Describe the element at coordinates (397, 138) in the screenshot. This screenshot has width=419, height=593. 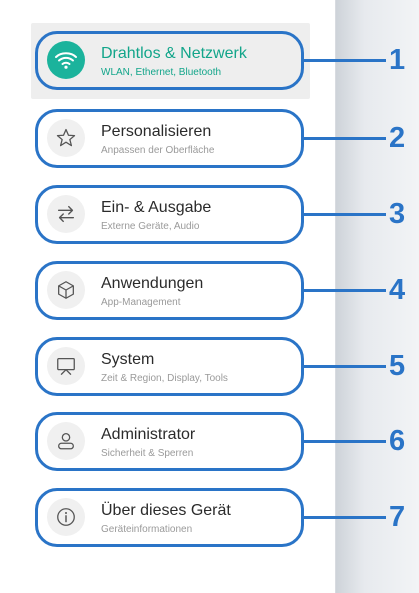
I see `callout-number-2: 2` at that location.